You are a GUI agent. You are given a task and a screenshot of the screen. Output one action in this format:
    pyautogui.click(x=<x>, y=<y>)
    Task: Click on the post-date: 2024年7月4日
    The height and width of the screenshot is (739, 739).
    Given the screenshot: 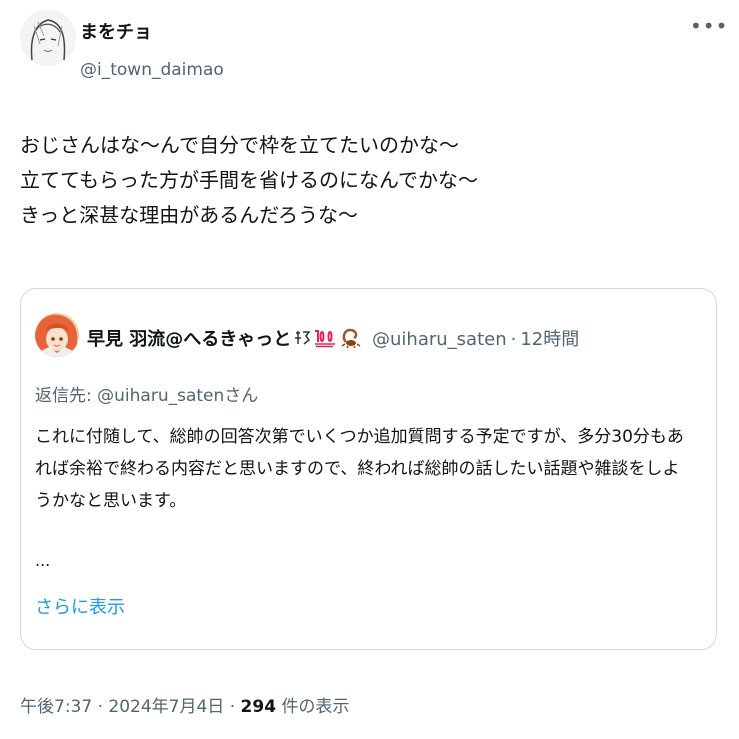 What is the action you would take?
    pyautogui.click(x=166, y=707)
    